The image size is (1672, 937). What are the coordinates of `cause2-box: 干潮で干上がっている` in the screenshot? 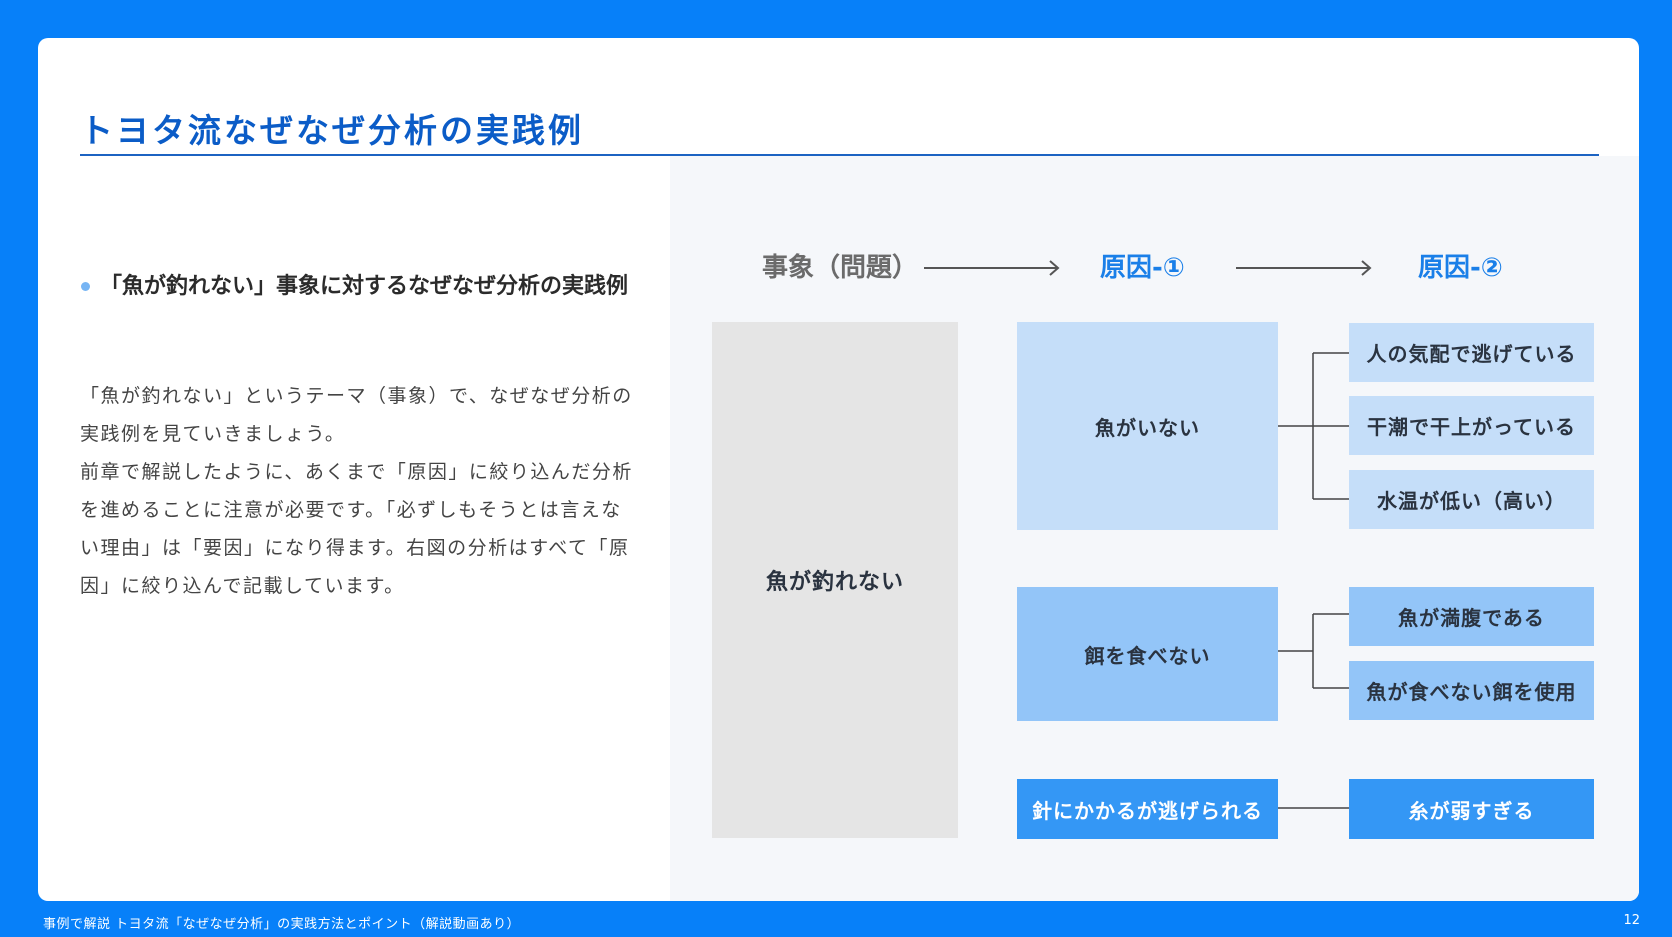 It's located at (1471, 425).